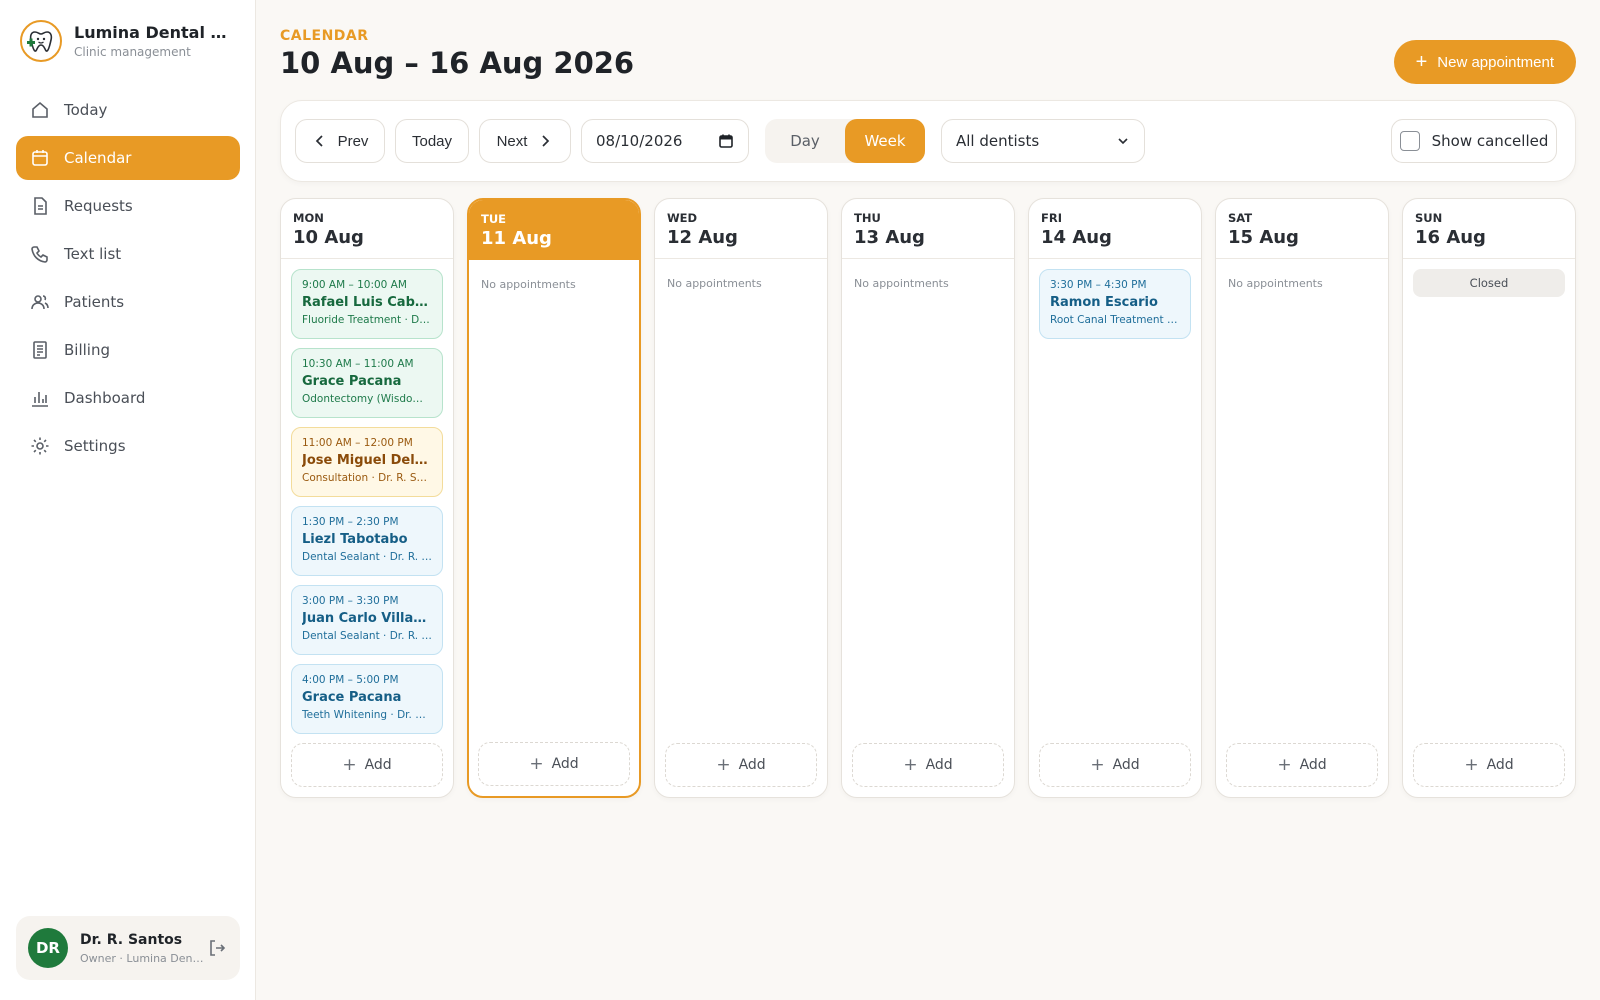 The width and height of the screenshot is (1600, 1000). Describe the element at coordinates (741, 498) in the screenshot. I see `day-column-wed: WED 12 Aug No appointments + Add` at that location.